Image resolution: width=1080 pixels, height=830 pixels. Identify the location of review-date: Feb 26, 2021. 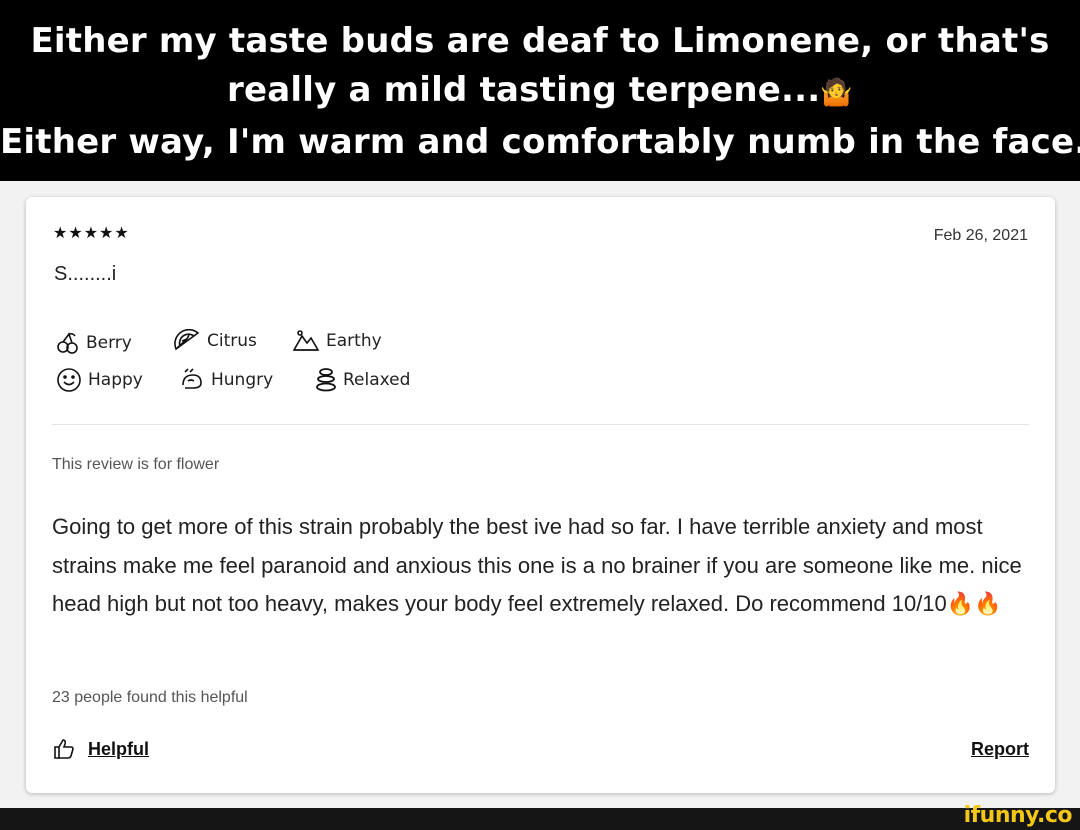
(980, 235).